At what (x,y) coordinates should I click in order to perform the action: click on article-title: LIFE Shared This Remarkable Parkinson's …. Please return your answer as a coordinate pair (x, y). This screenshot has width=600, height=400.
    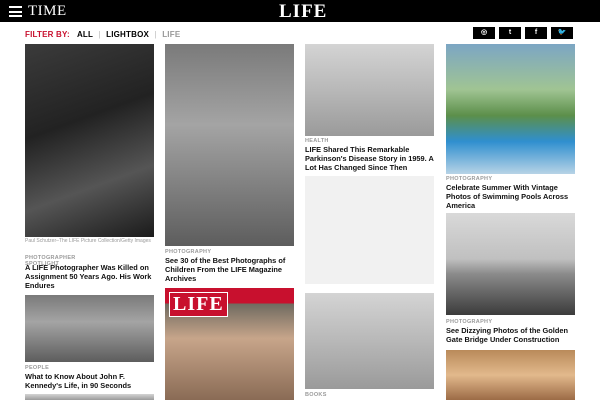
    Looking at the image, I should click on (371, 158).